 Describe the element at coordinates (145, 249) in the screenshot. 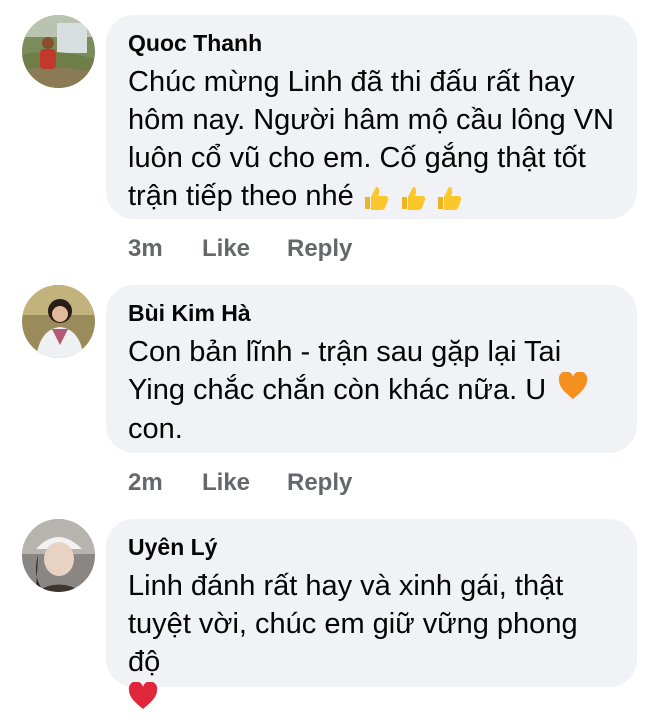

I see `comment-time: 3m` at that location.